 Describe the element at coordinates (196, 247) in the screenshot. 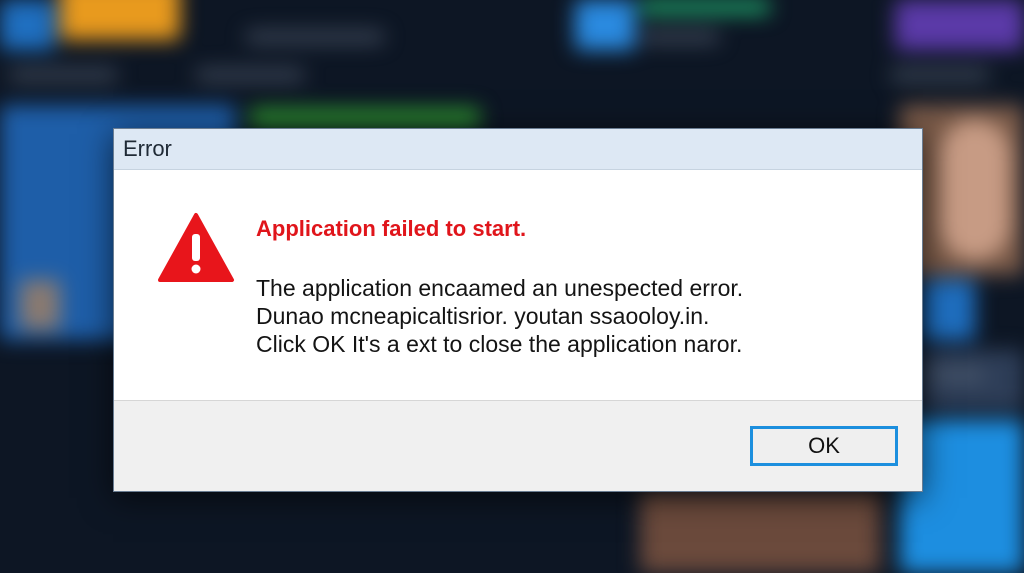

I see `warning-triangle-icon` at that location.